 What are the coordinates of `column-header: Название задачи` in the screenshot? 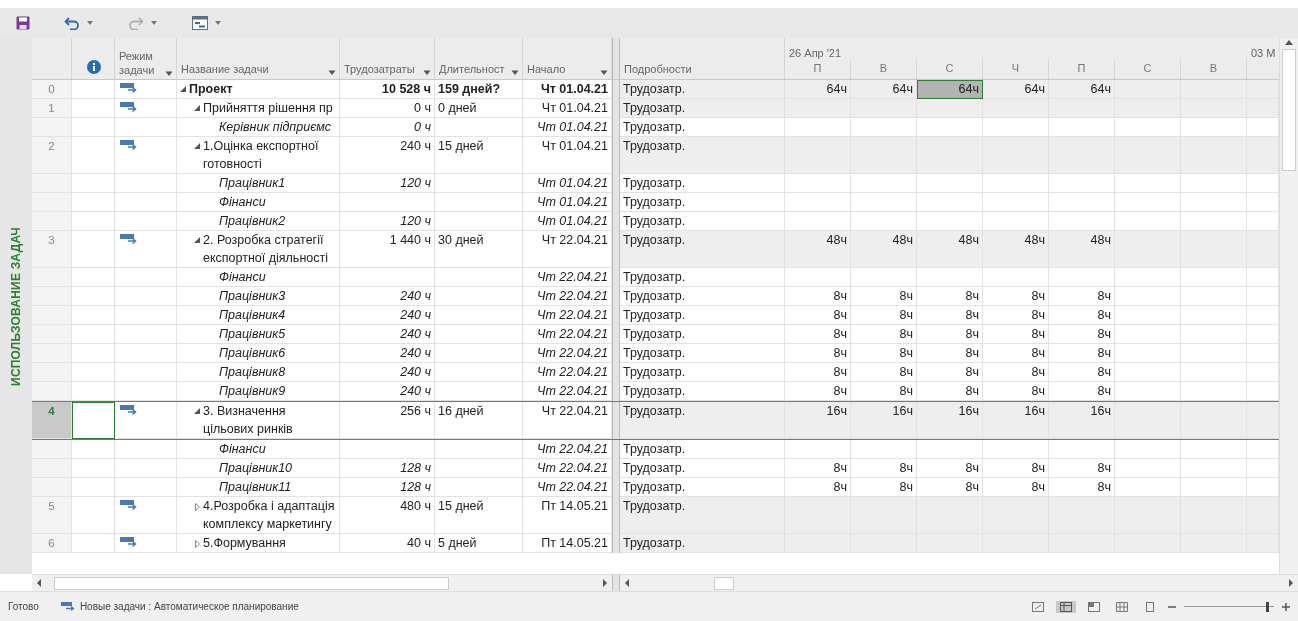 It's located at (258, 58).